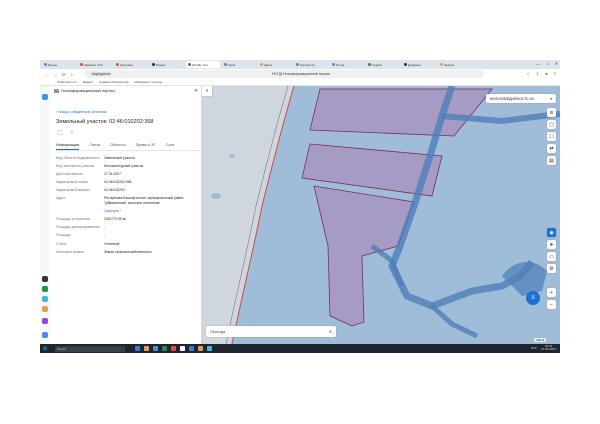  Describe the element at coordinates (533, 298) in the screenshot. I see `chat-icon: ≡` at that location.